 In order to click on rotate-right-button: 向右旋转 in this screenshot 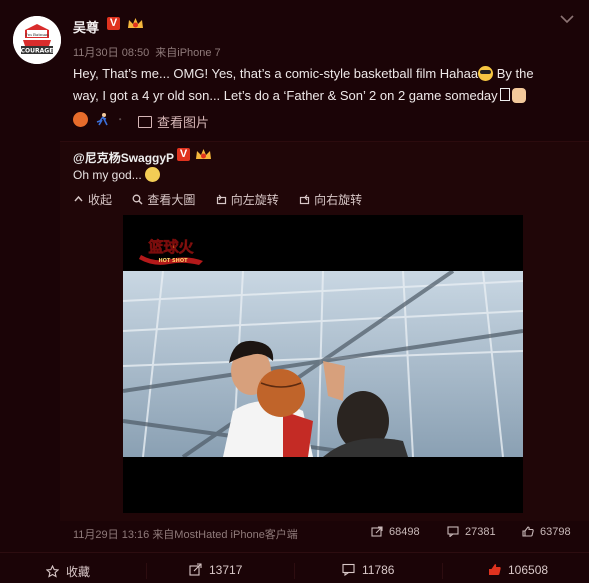, I will do `click(330, 199)`.